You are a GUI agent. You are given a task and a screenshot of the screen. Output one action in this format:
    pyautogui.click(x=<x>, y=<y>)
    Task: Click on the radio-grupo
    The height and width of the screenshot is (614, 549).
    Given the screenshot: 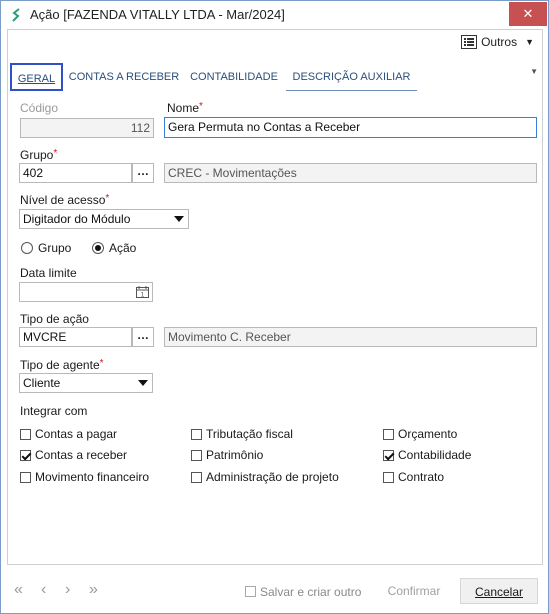 What is the action you would take?
    pyautogui.click(x=27, y=248)
    